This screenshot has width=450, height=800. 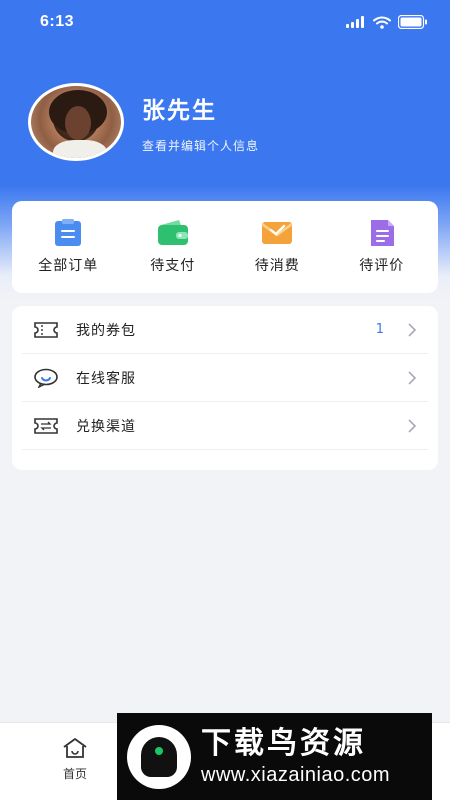 I want to click on menu-label: 在线客服, so click(x=106, y=378).